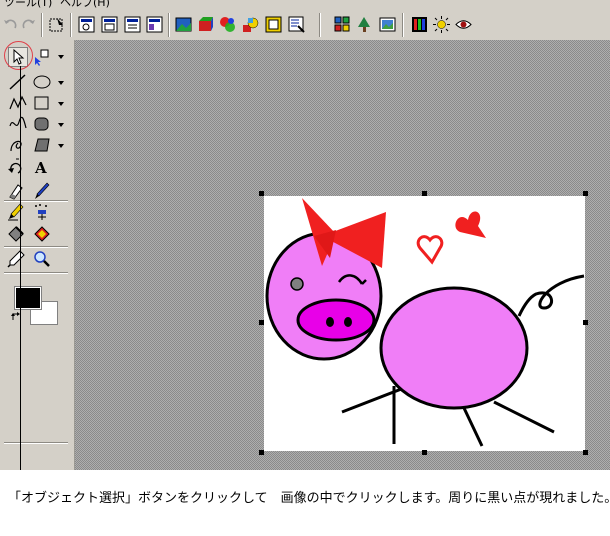 The height and width of the screenshot is (536, 610). What do you see at coordinates (42, 57) in the screenshot?
I see `object-transform-tool` at bounding box center [42, 57].